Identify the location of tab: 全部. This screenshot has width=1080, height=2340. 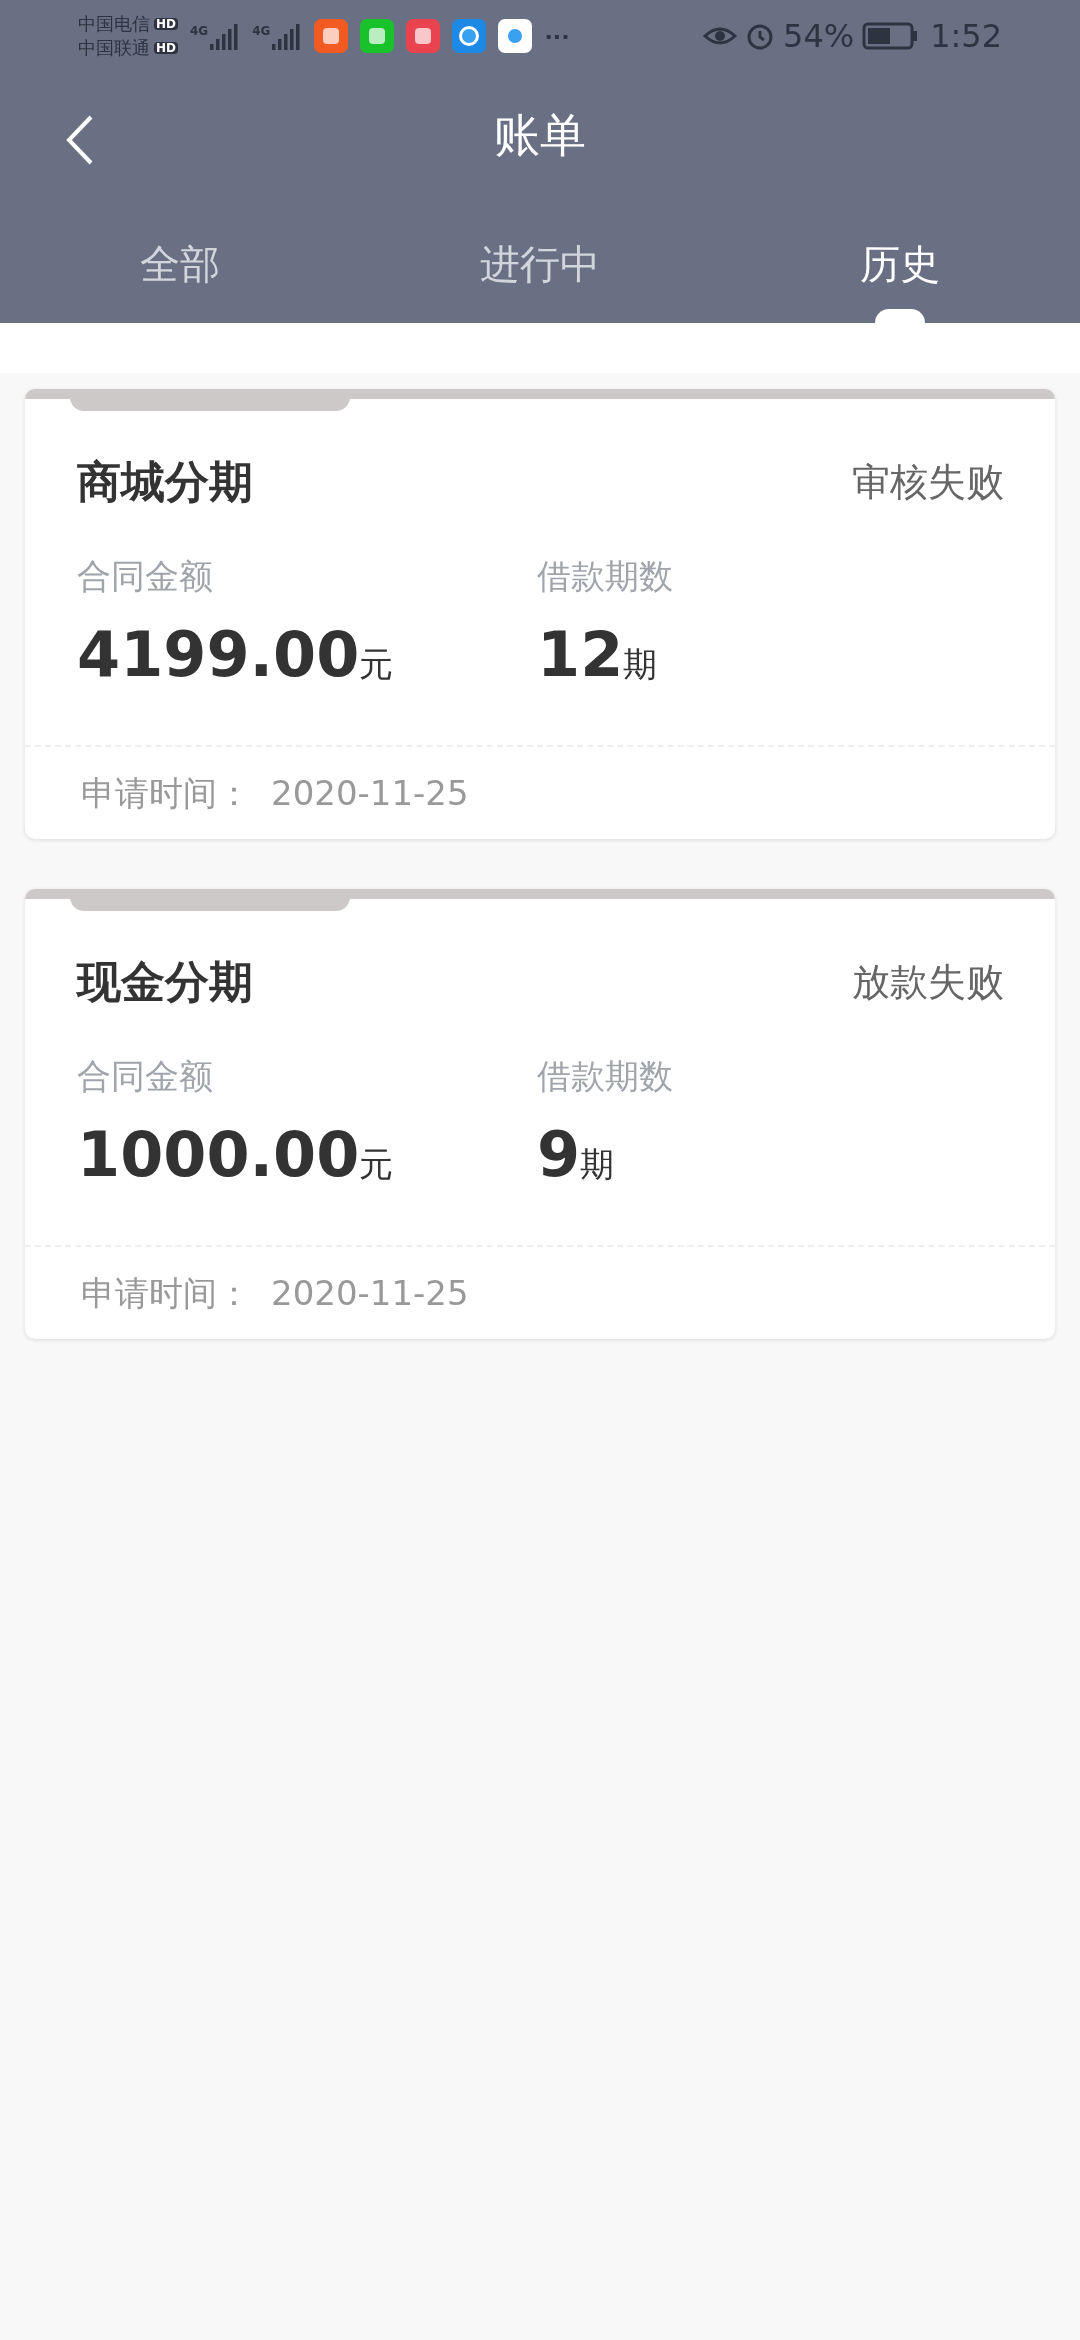
(180, 260).